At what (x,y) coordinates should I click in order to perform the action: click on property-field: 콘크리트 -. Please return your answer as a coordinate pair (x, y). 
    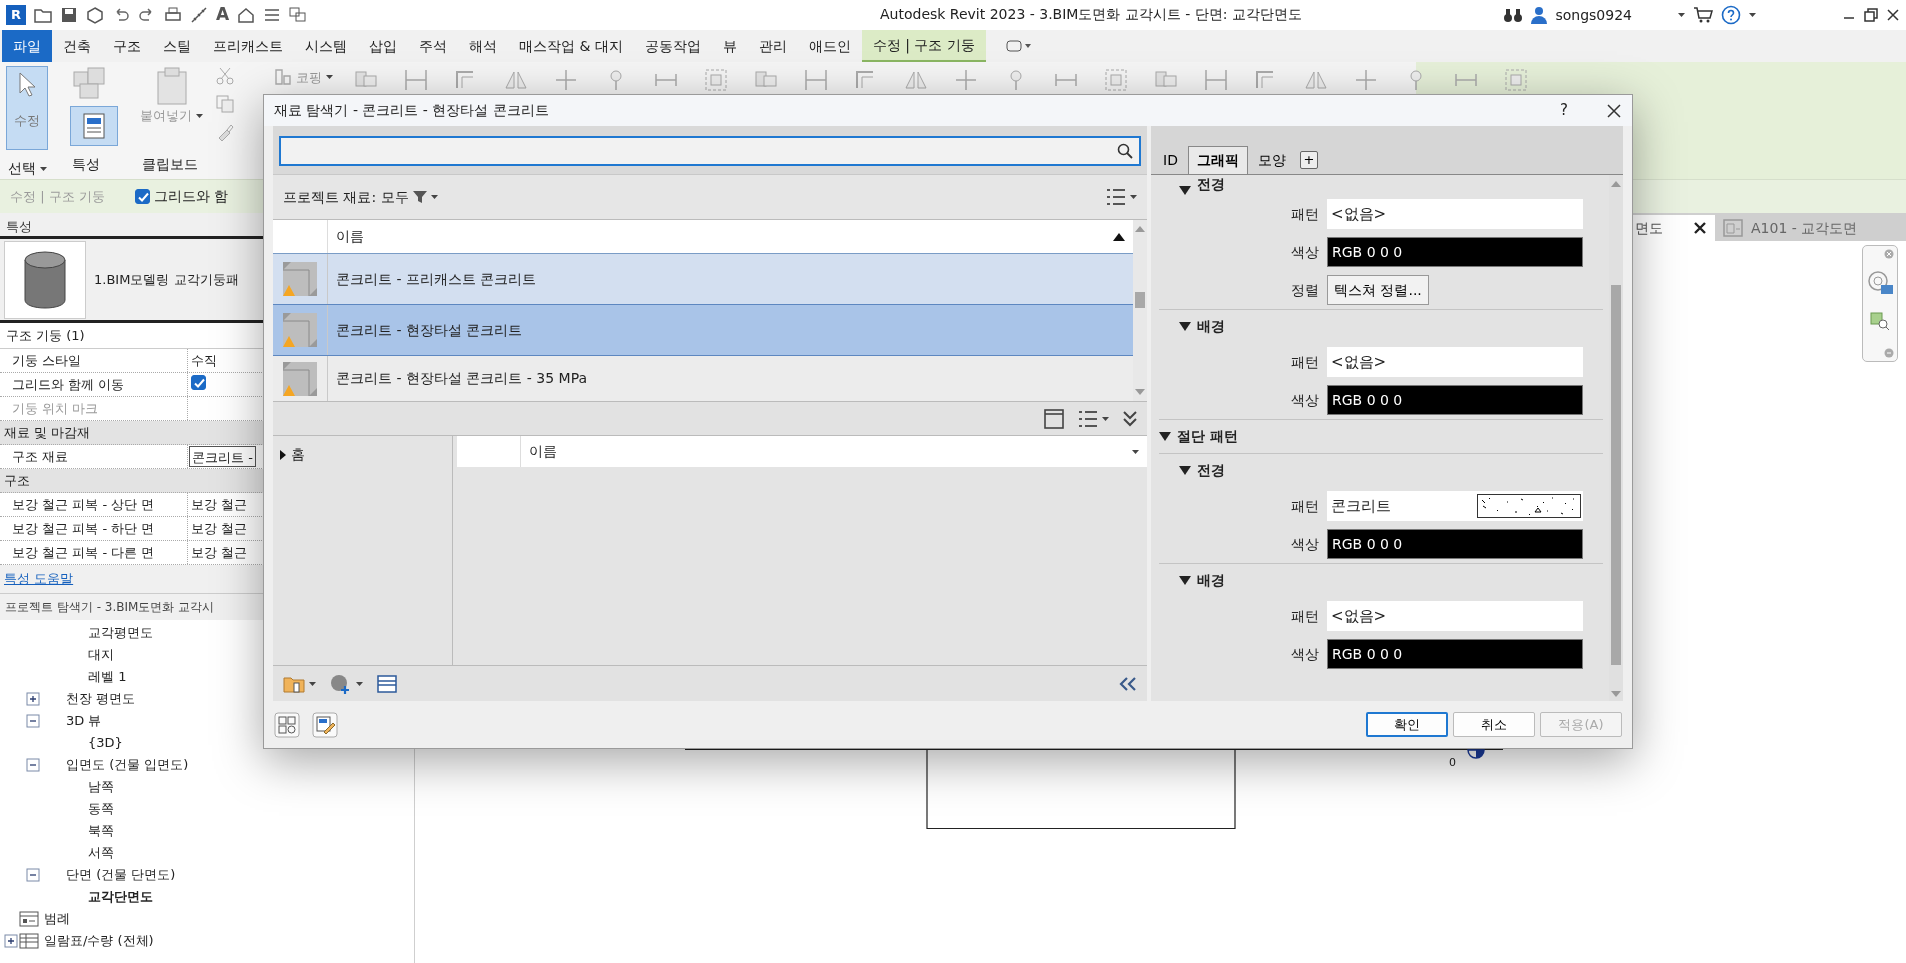
    Looking at the image, I should click on (222, 456).